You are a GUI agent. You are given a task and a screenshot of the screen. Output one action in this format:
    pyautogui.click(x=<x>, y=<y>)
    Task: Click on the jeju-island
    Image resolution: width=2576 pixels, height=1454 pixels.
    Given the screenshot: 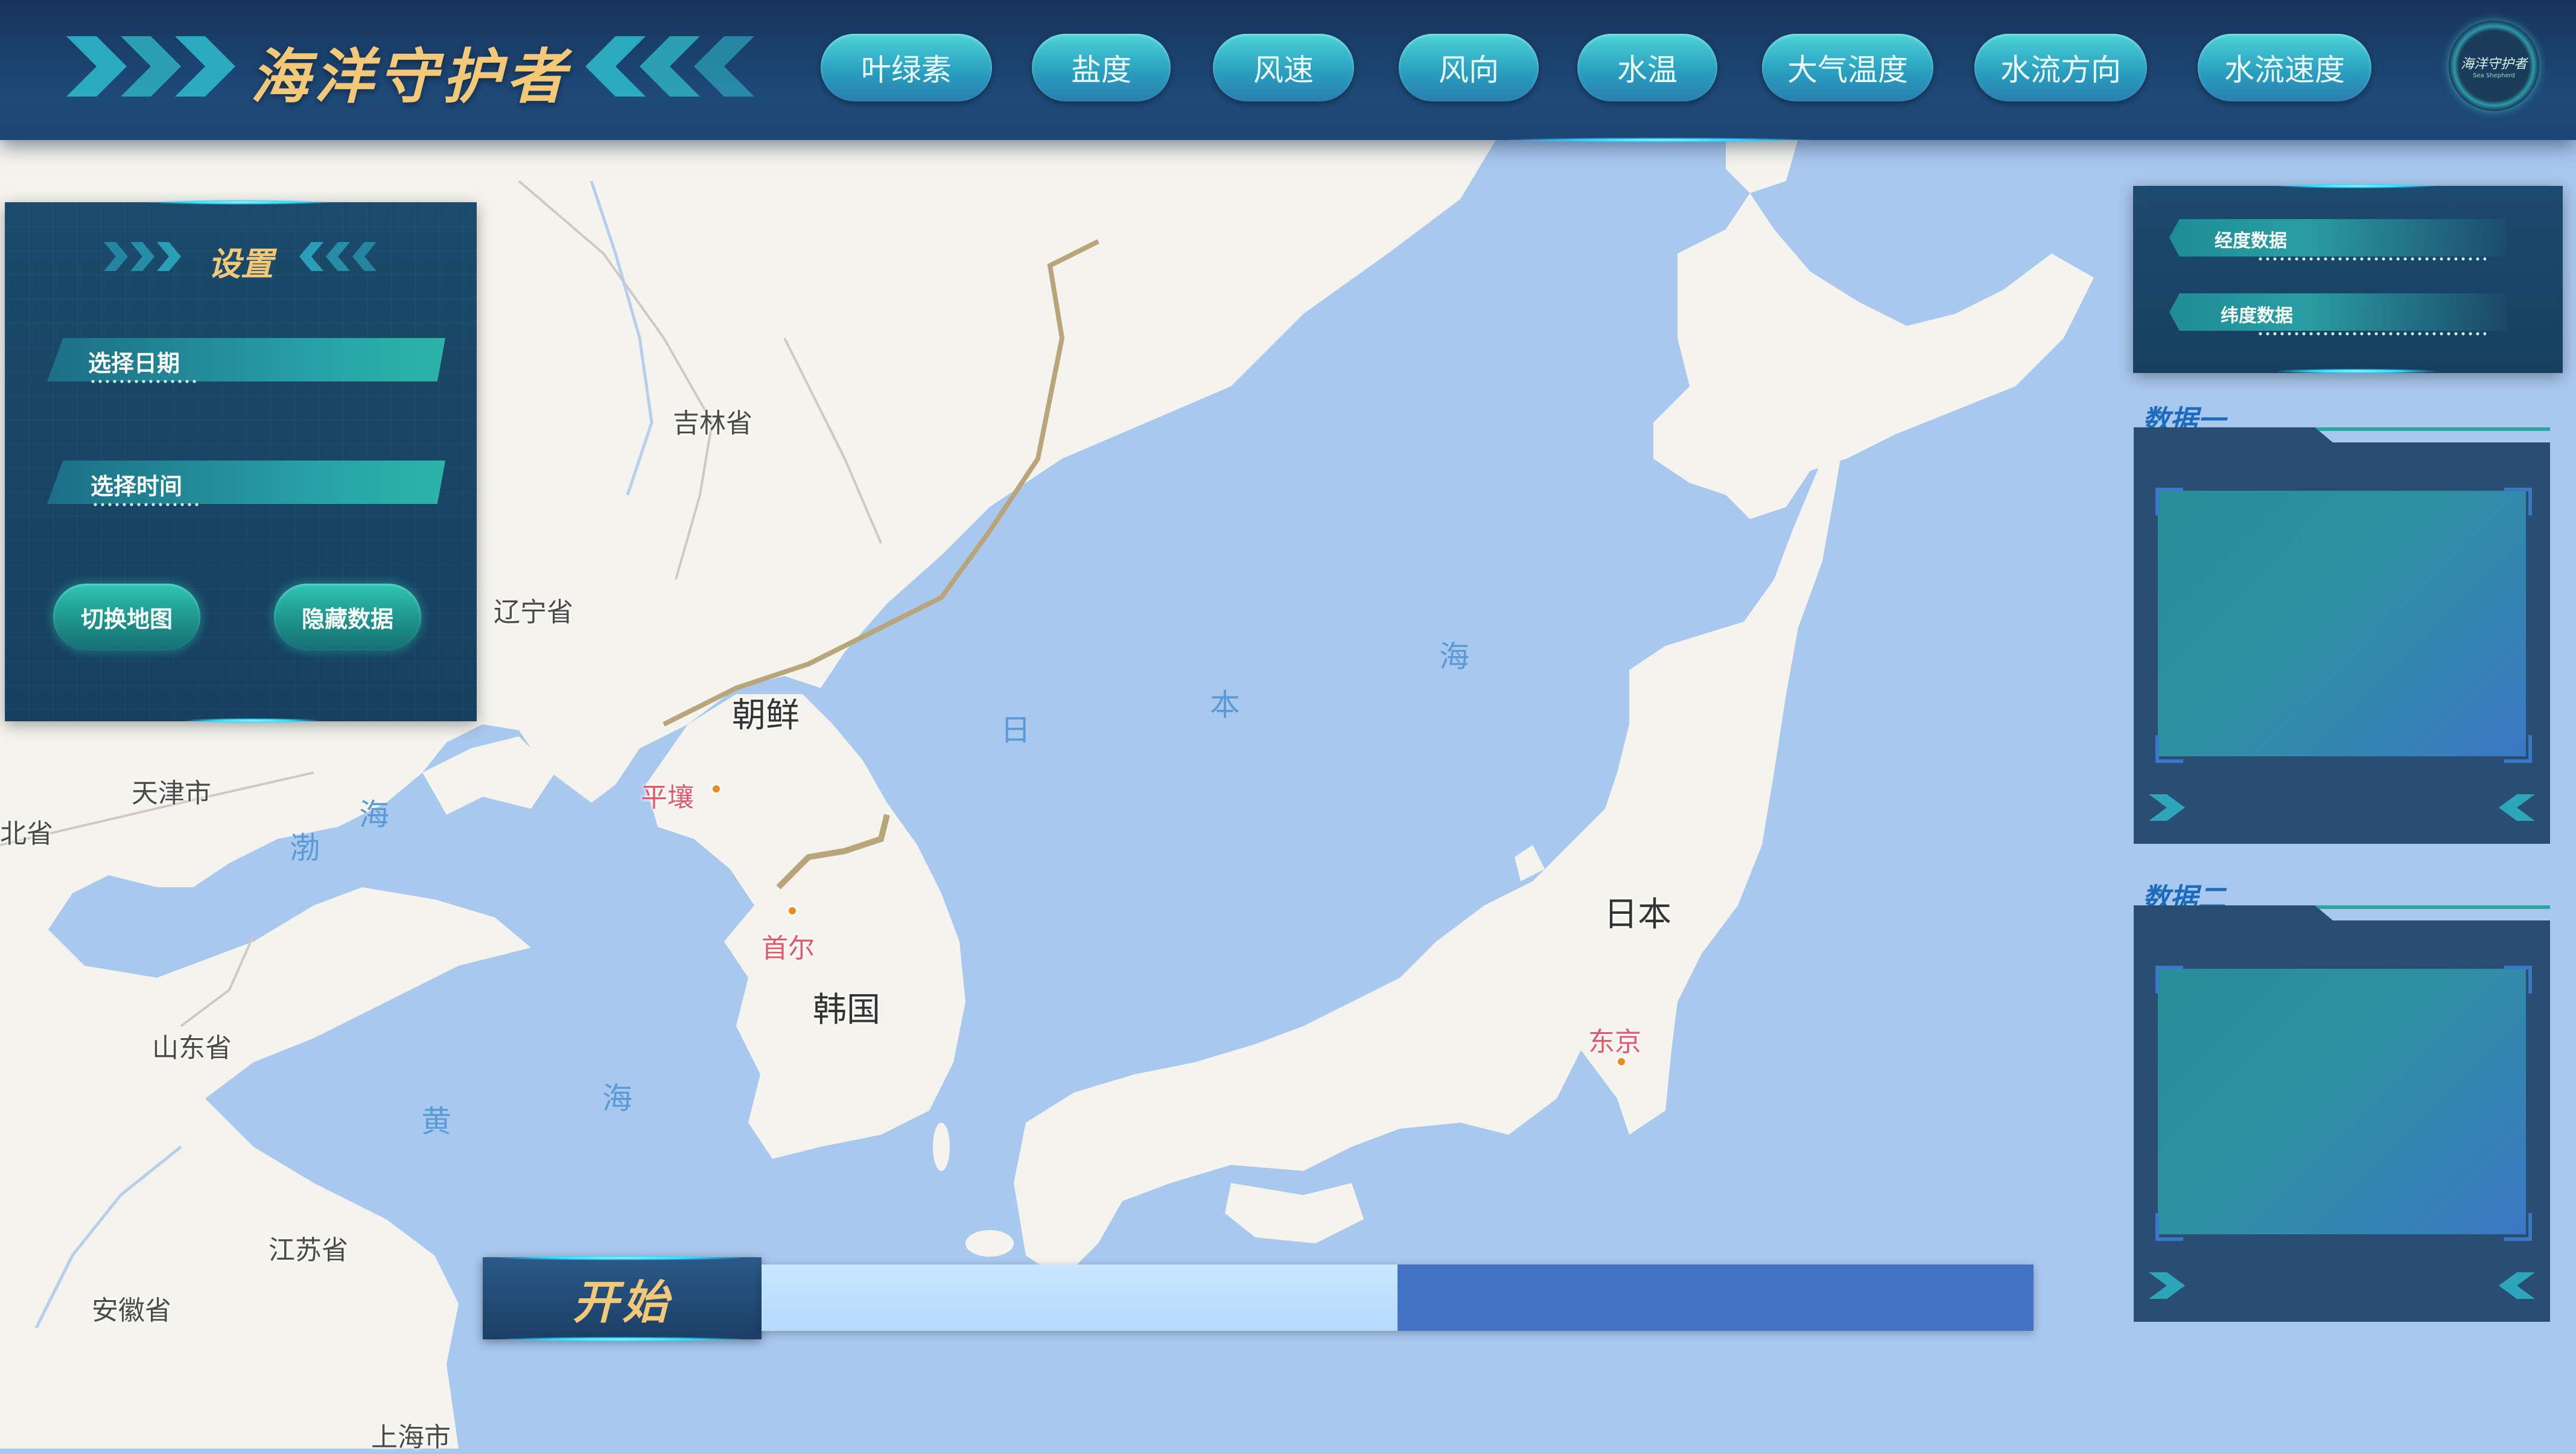 What is the action you would take?
    pyautogui.click(x=990, y=1244)
    